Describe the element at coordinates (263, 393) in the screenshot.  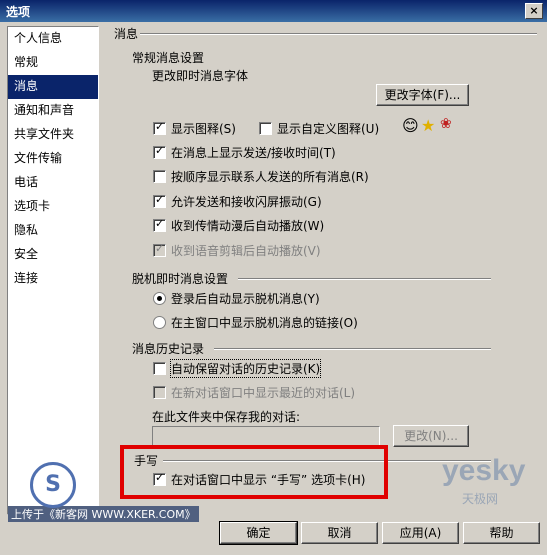
I see `show-recent-conversations-label: 在新对话窗口中显示最近的对话(L)` at that location.